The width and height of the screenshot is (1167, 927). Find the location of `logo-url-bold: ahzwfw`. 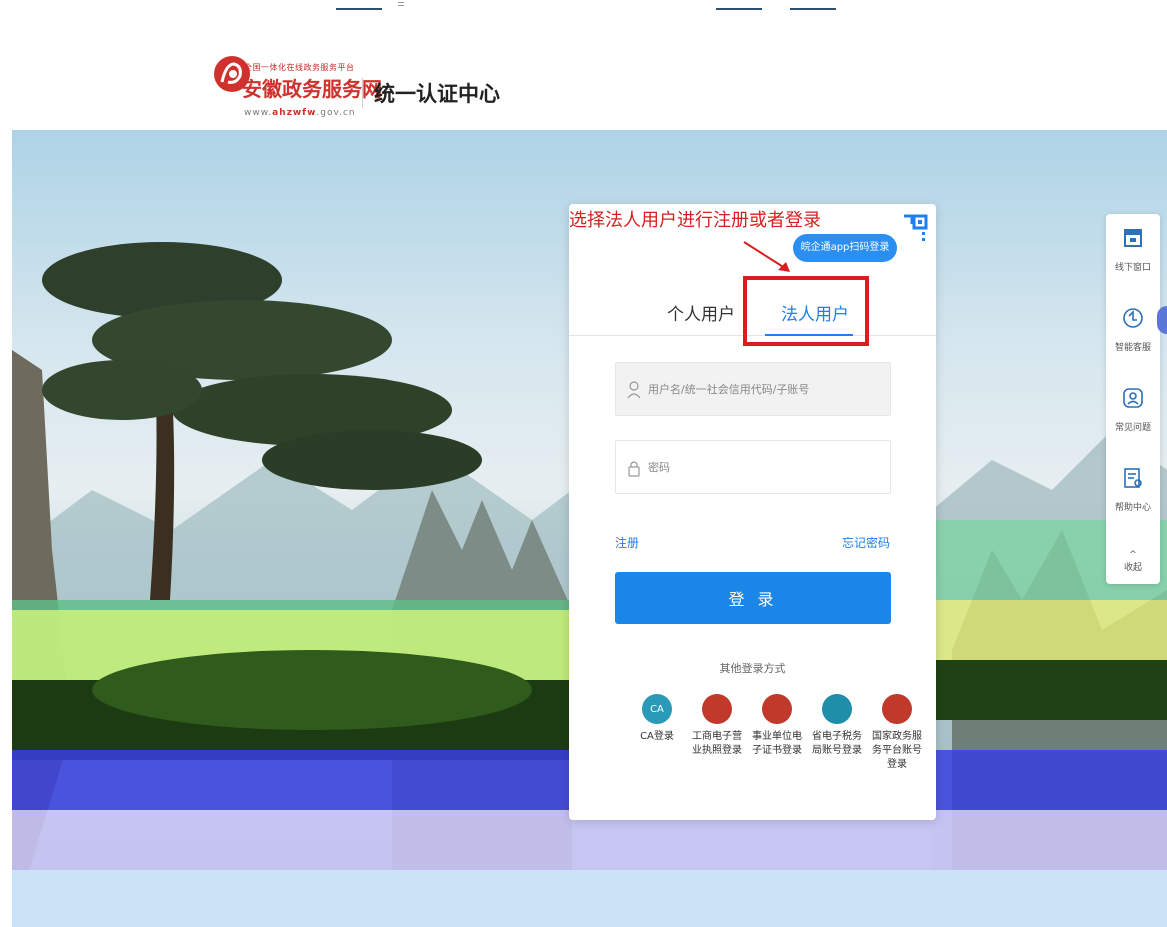

logo-url-bold: ahzwfw is located at coordinates (294, 113).